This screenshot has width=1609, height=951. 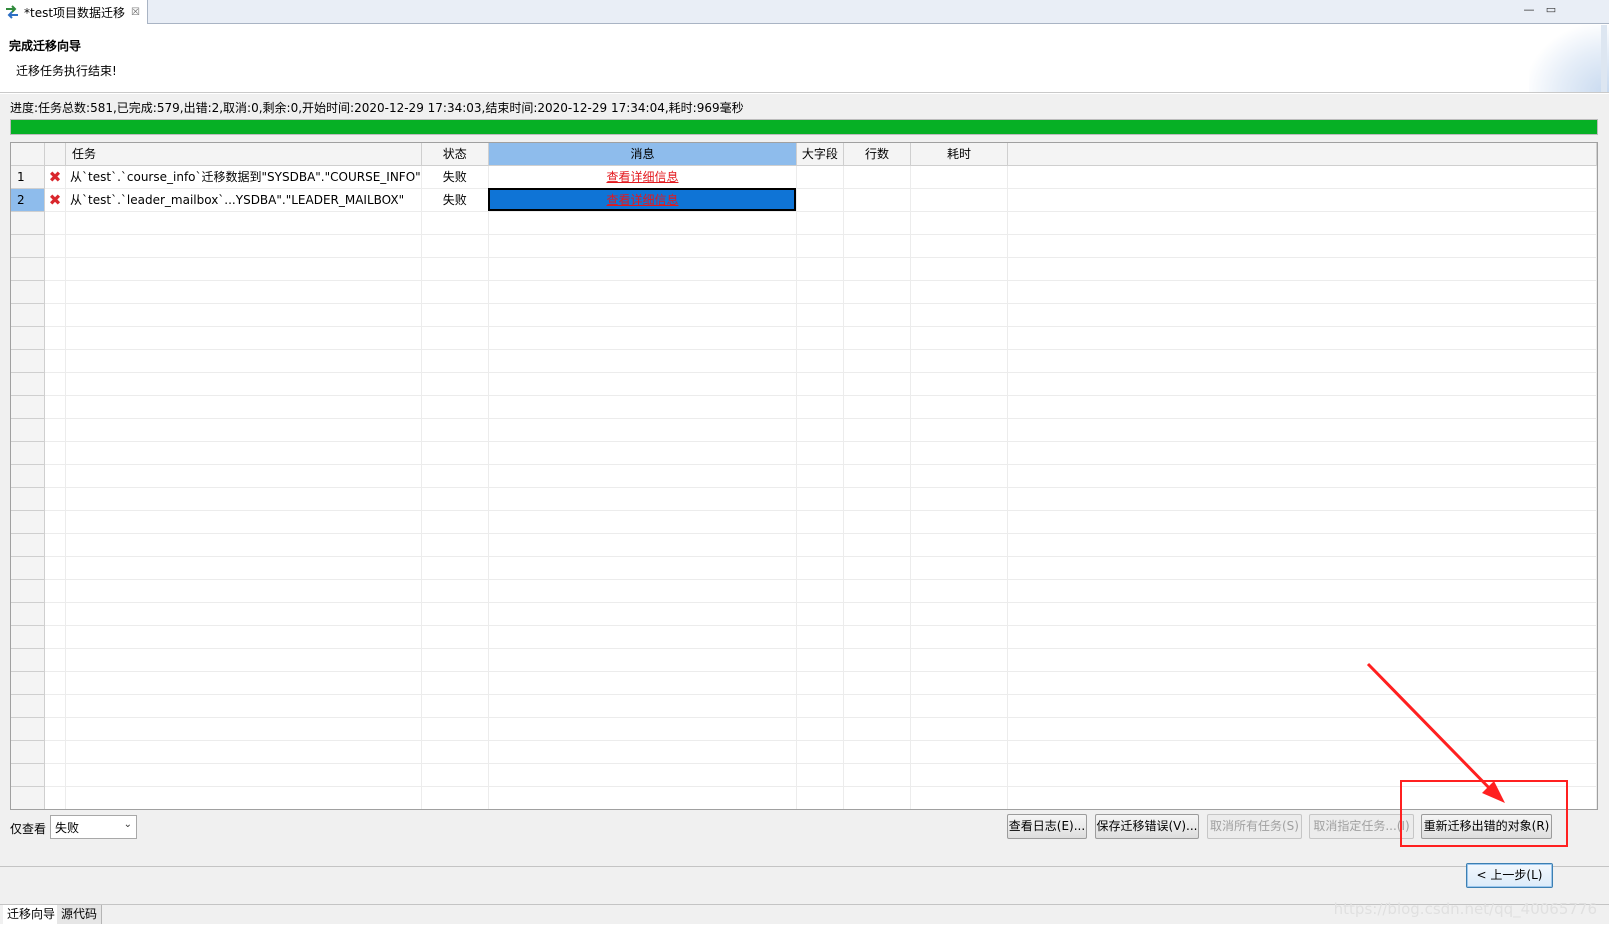 I want to click on column-header-message: 消息, so click(x=642, y=154).